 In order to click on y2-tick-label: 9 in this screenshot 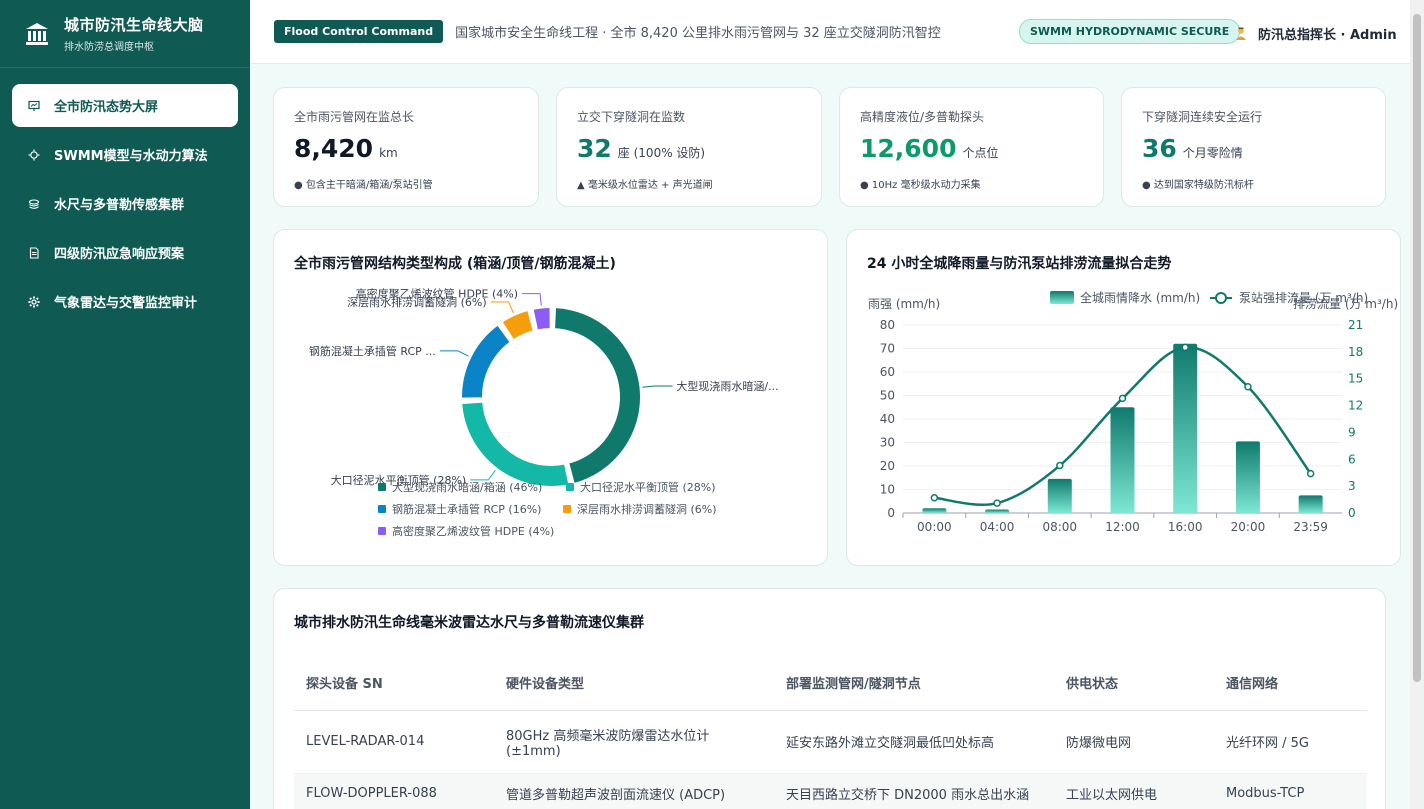, I will do `click(1352, 432)`.